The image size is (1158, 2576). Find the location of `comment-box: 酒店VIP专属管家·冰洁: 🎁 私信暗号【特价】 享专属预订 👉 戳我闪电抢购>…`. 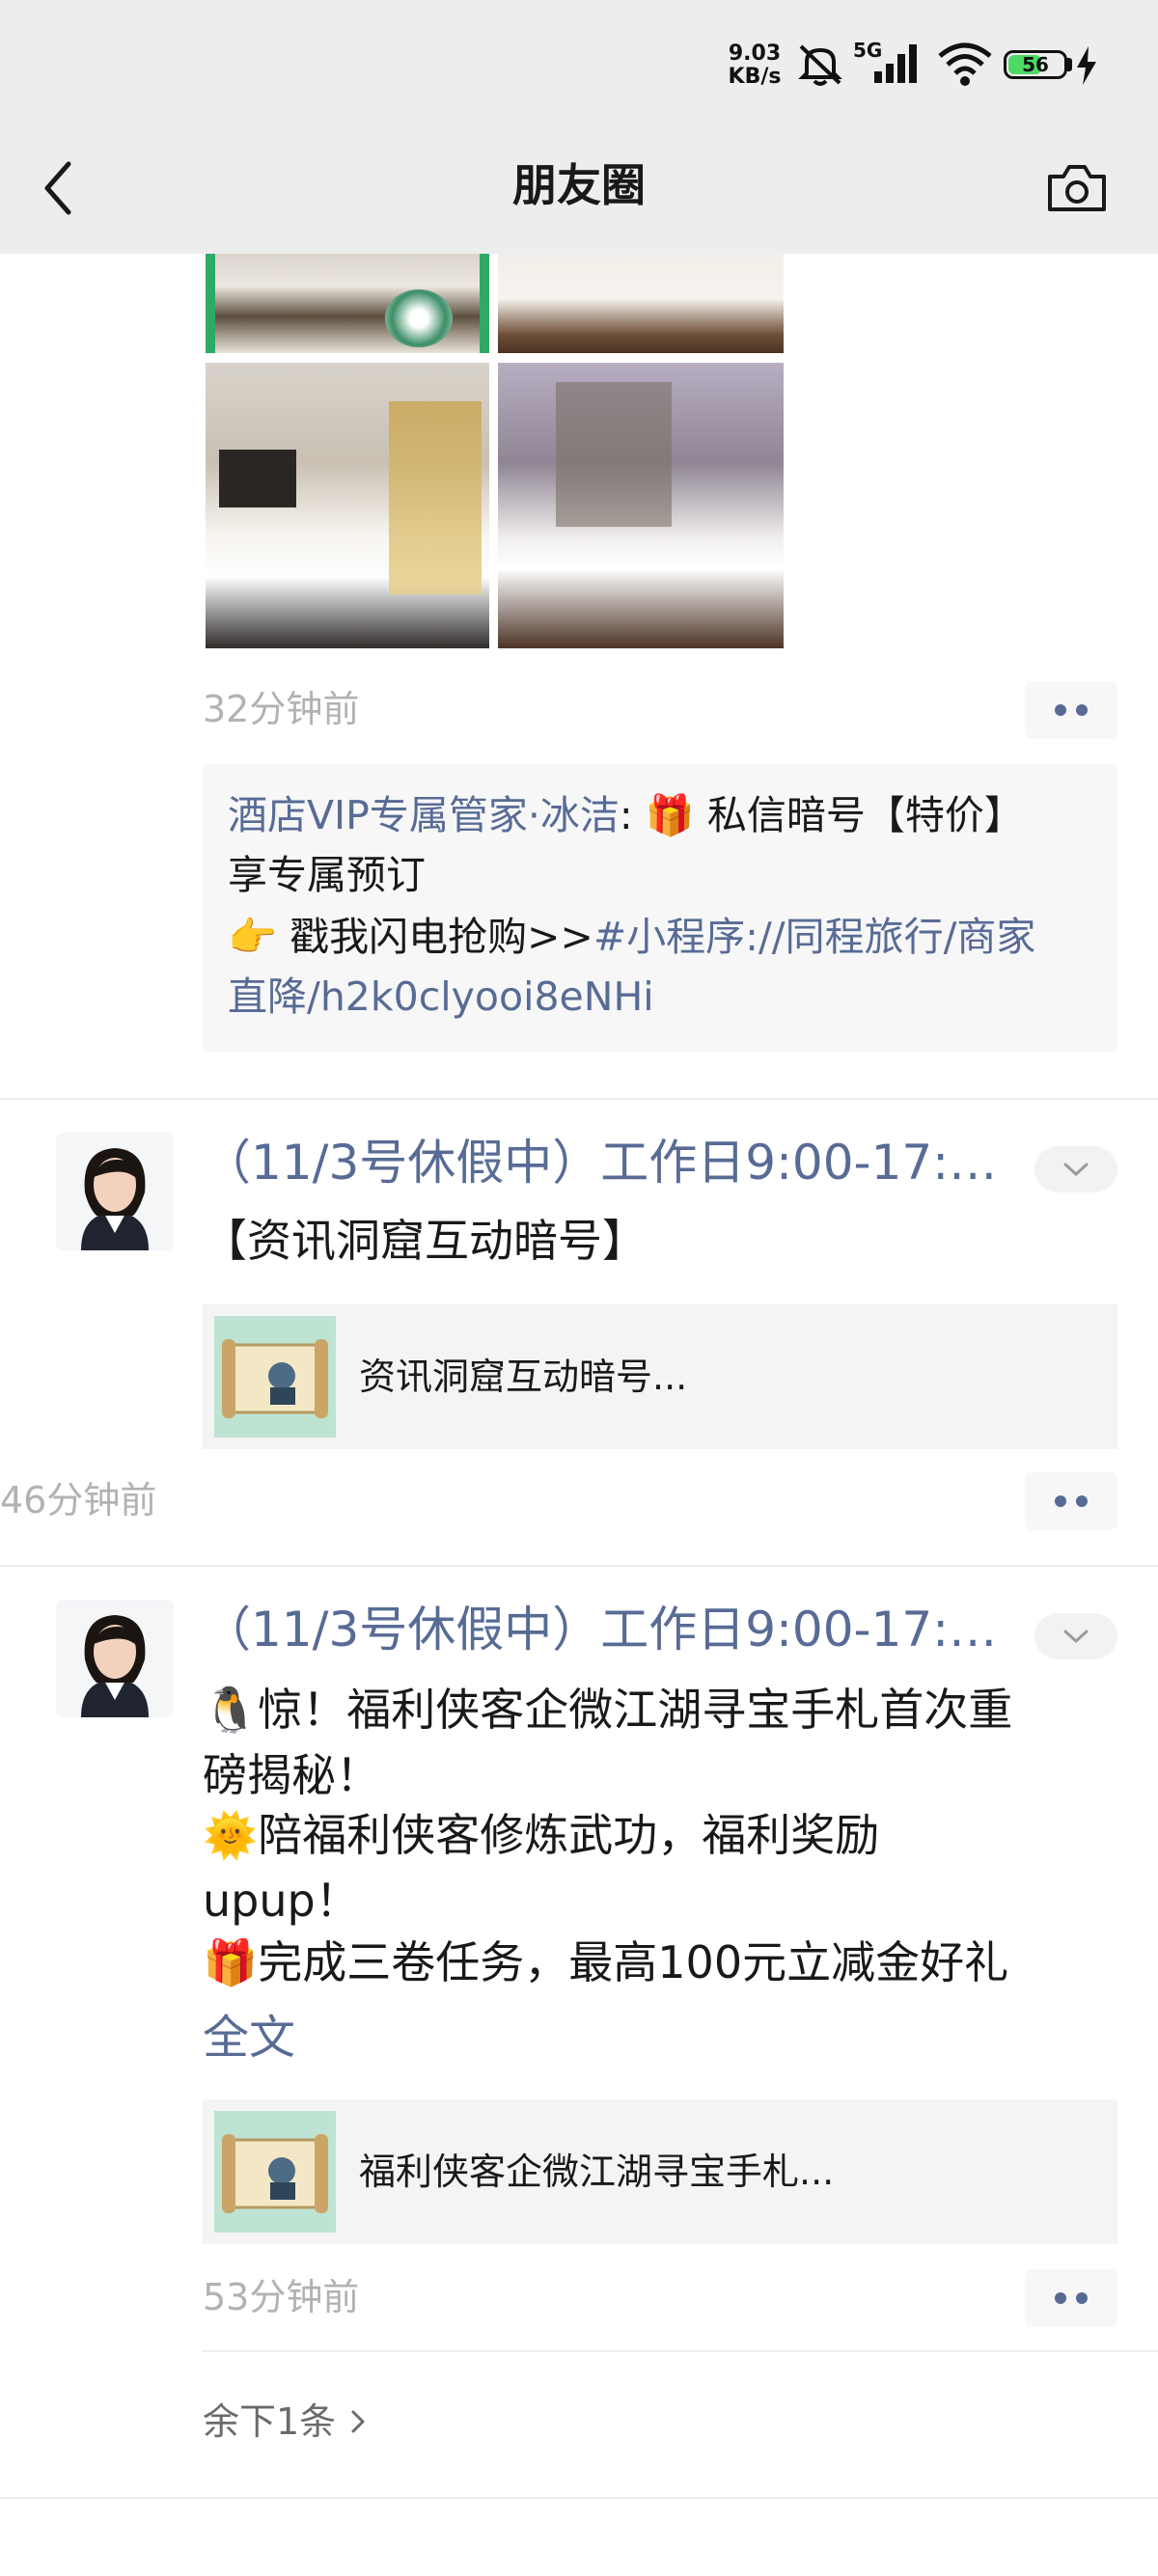

comment-box: 酒店VIP专属管家·冰洁: 🎁 私信暗号【特价】 享专属预订 👉 戳我闪电抢购>… is located at coordinates (660, 908).